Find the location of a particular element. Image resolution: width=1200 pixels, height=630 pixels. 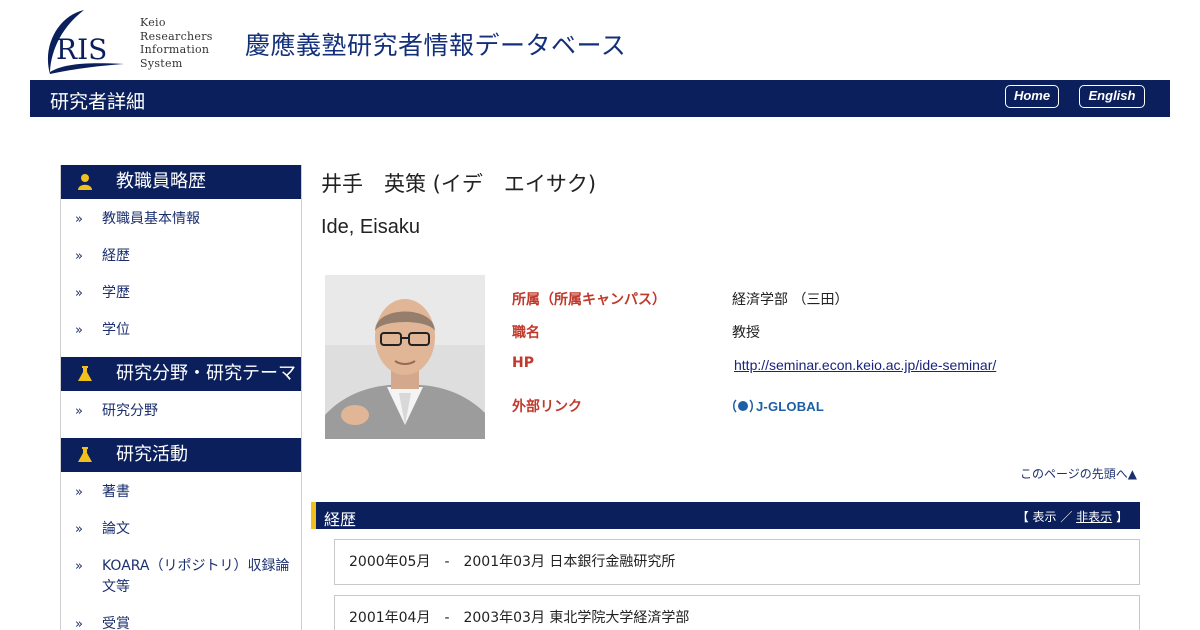

jglobal-link: J-GLOBAL is located at coordinates (778, 406).